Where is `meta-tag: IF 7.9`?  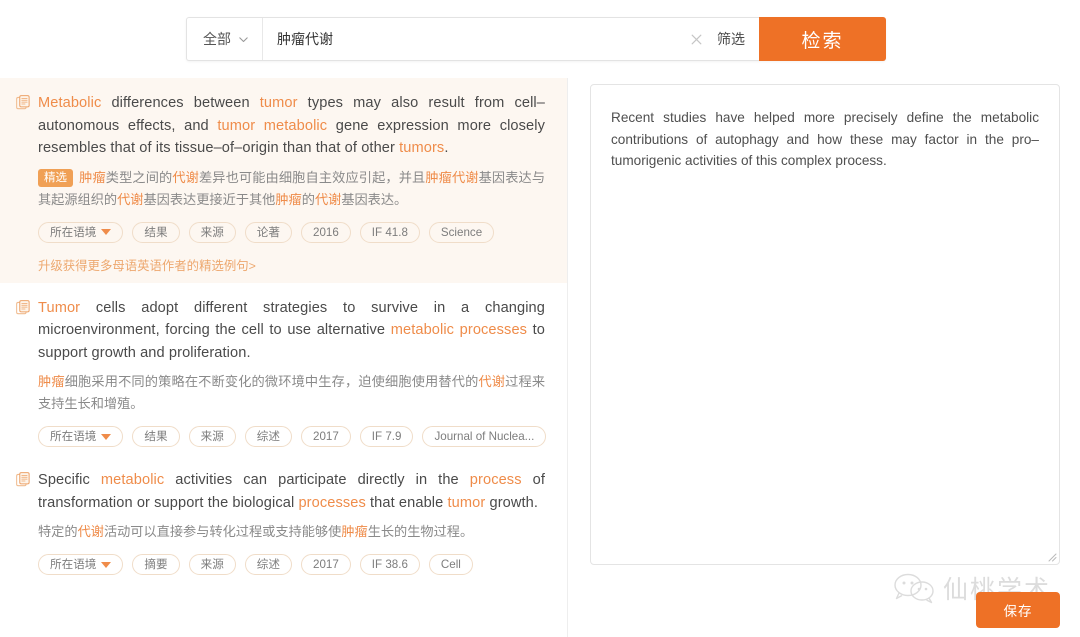 meta-tag: IF 7.9 is located at coordinates (386, 436).